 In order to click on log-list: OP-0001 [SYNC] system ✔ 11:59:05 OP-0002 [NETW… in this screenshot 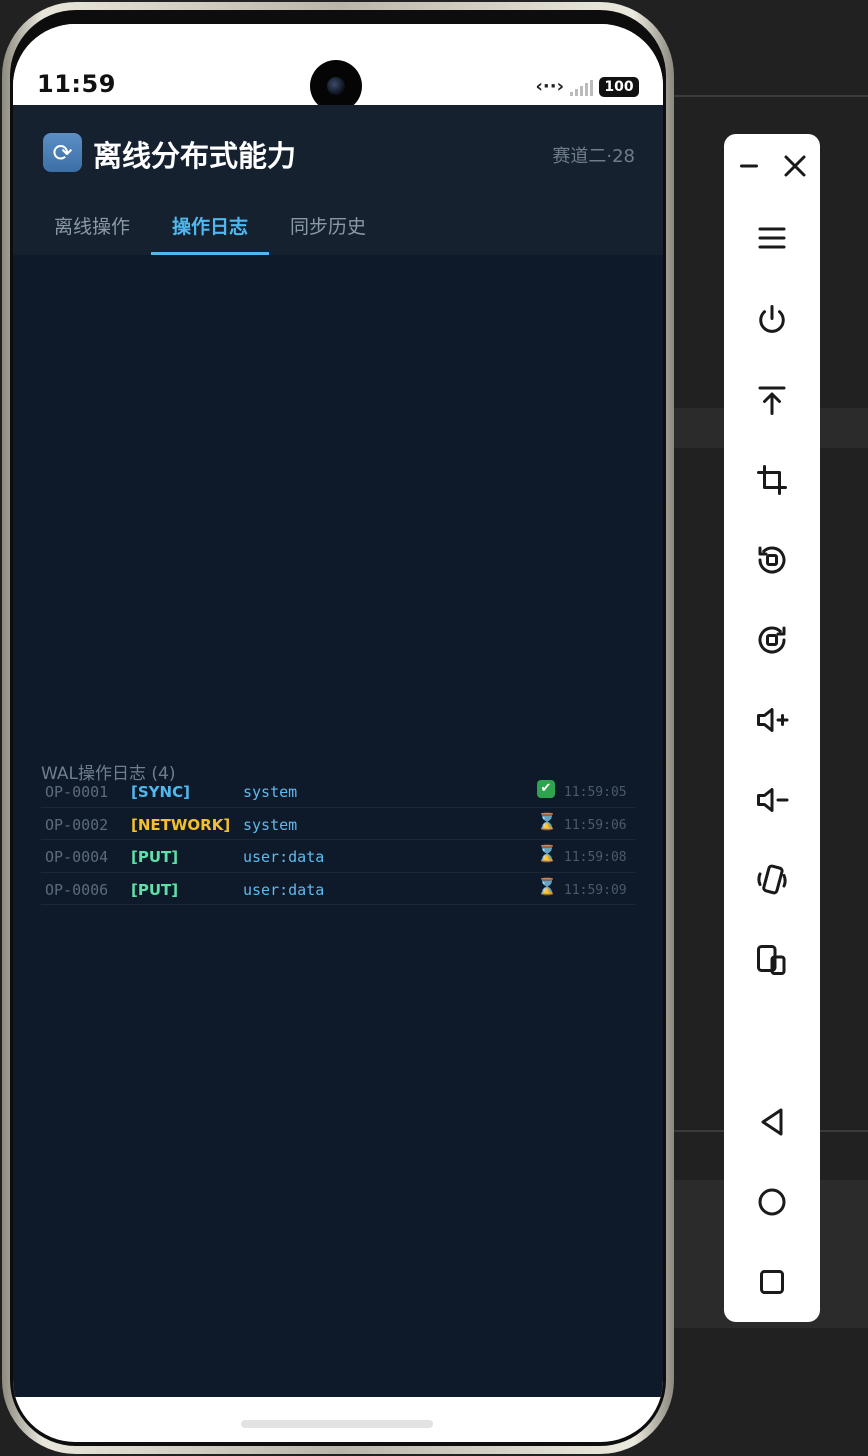, I will do `click(338, 840)`.